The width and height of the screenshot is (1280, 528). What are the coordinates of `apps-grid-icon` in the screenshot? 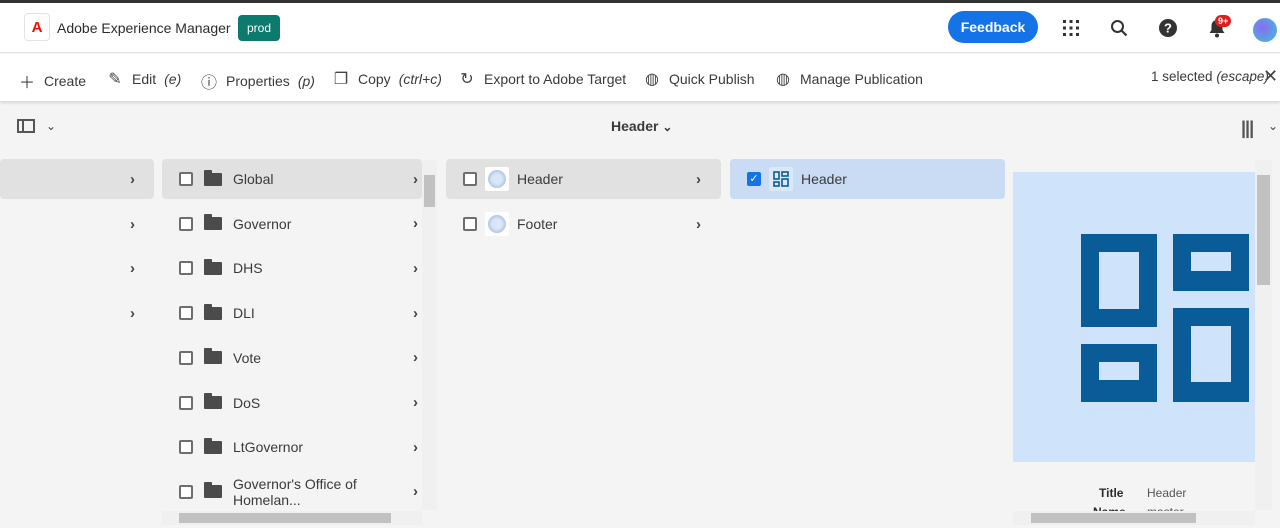 It's located at (1071, 28).